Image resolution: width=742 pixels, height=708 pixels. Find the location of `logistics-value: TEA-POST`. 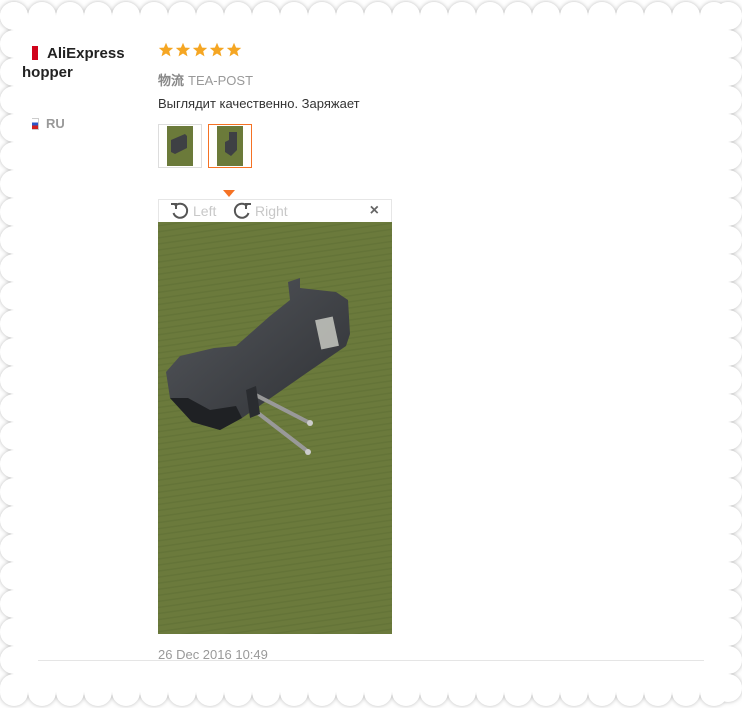

logistics-value: TEA-POST is located at coordinates (221, 80).